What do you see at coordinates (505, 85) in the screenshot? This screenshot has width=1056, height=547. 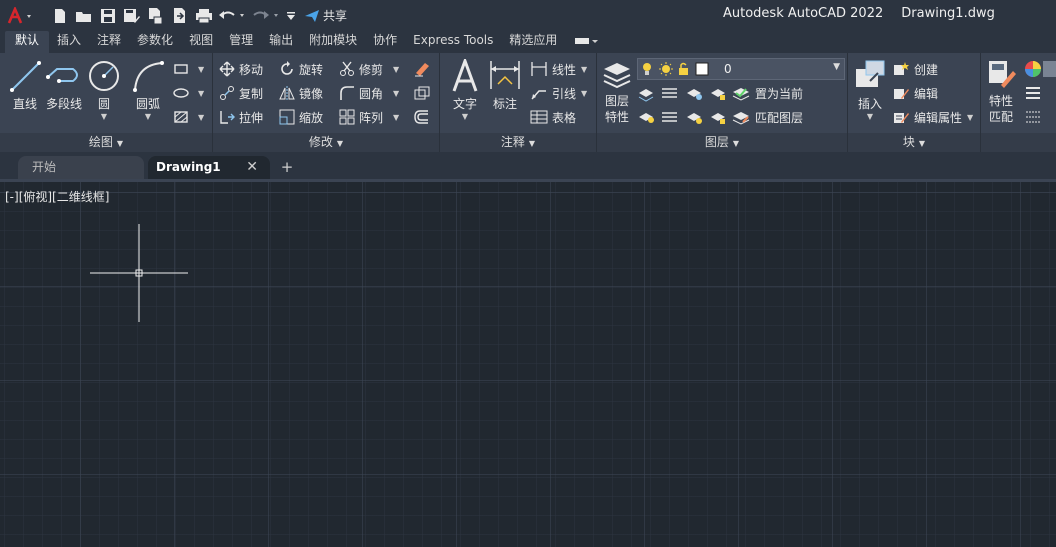 I see `dimension-button: 标注` at bounding box center [505, 85].